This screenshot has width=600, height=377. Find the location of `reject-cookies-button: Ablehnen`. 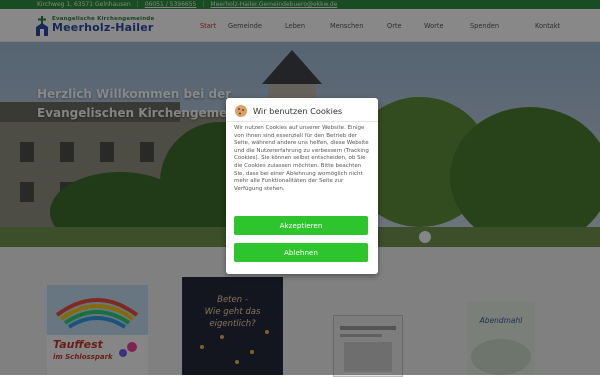

reject-cookies-button: Ablehnen is located at coordinates (301, 252).